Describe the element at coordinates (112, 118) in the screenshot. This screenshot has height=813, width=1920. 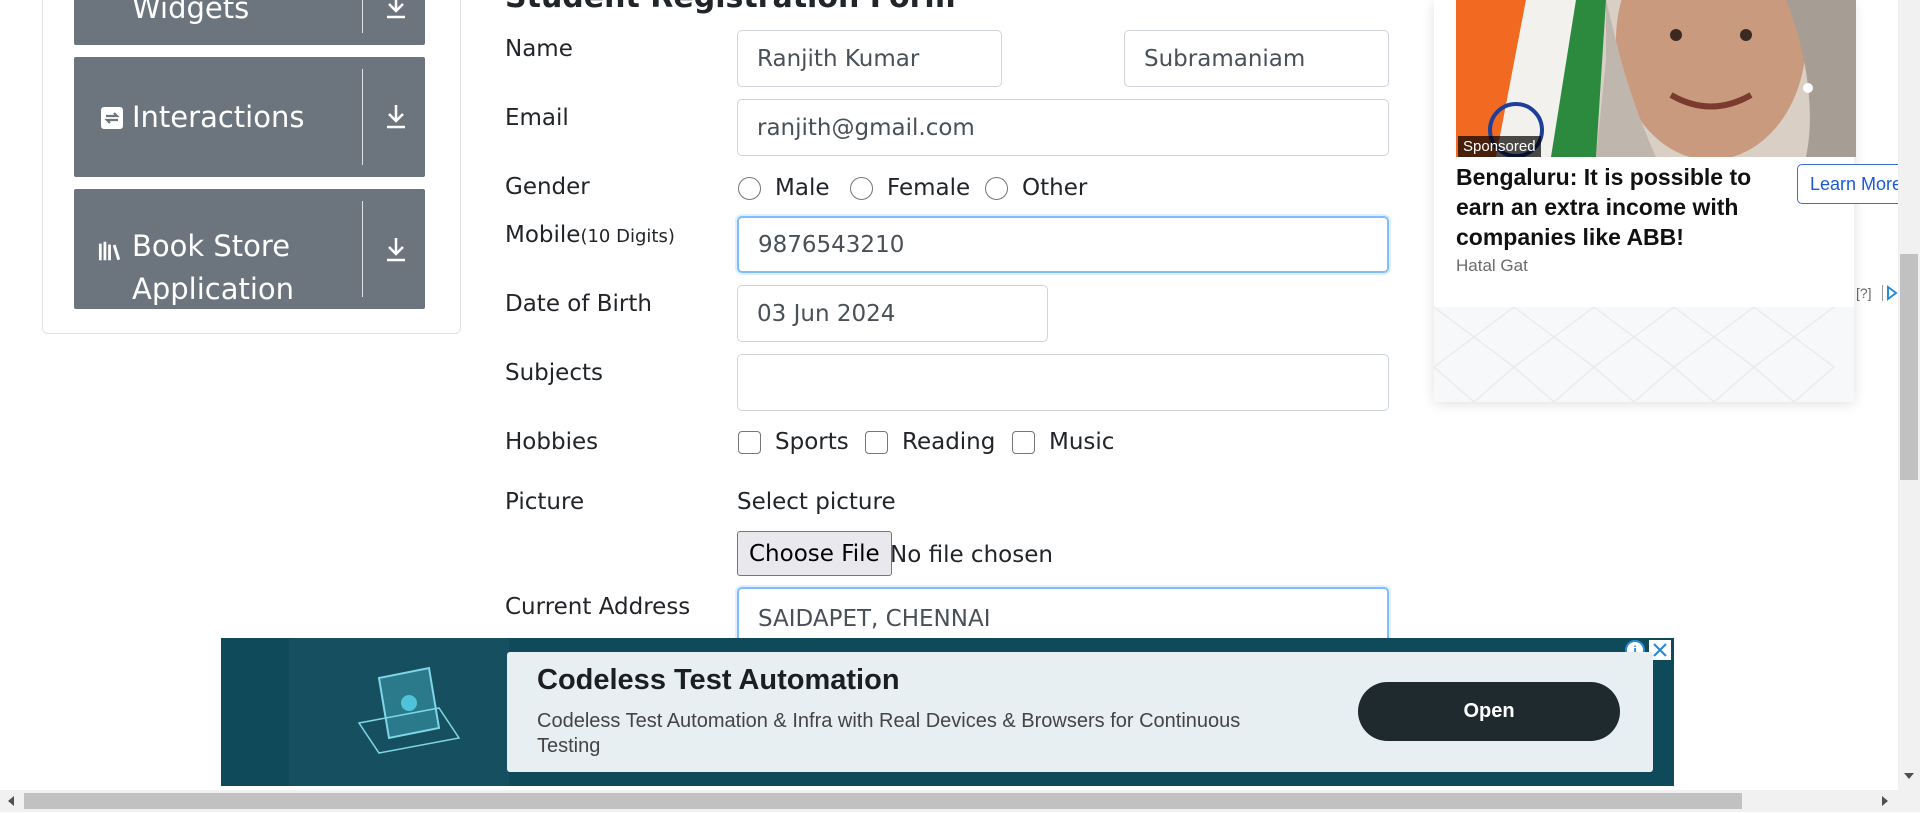
I see `interactions-icon` at that location.